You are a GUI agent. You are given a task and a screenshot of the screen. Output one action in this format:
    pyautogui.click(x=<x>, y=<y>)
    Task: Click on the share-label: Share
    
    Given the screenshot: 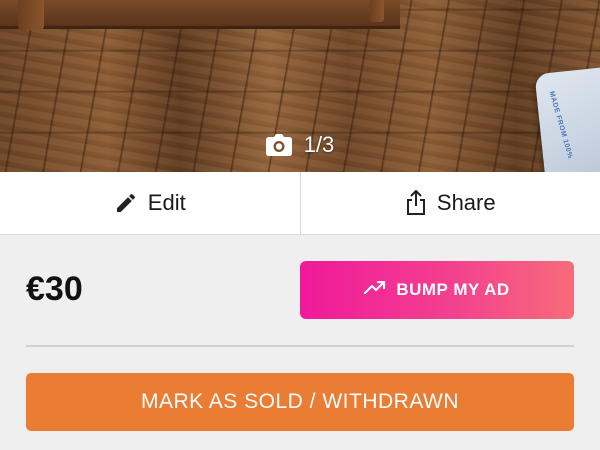 What is the action you would take?
    pyautogui.click(x=466, y=202)
    